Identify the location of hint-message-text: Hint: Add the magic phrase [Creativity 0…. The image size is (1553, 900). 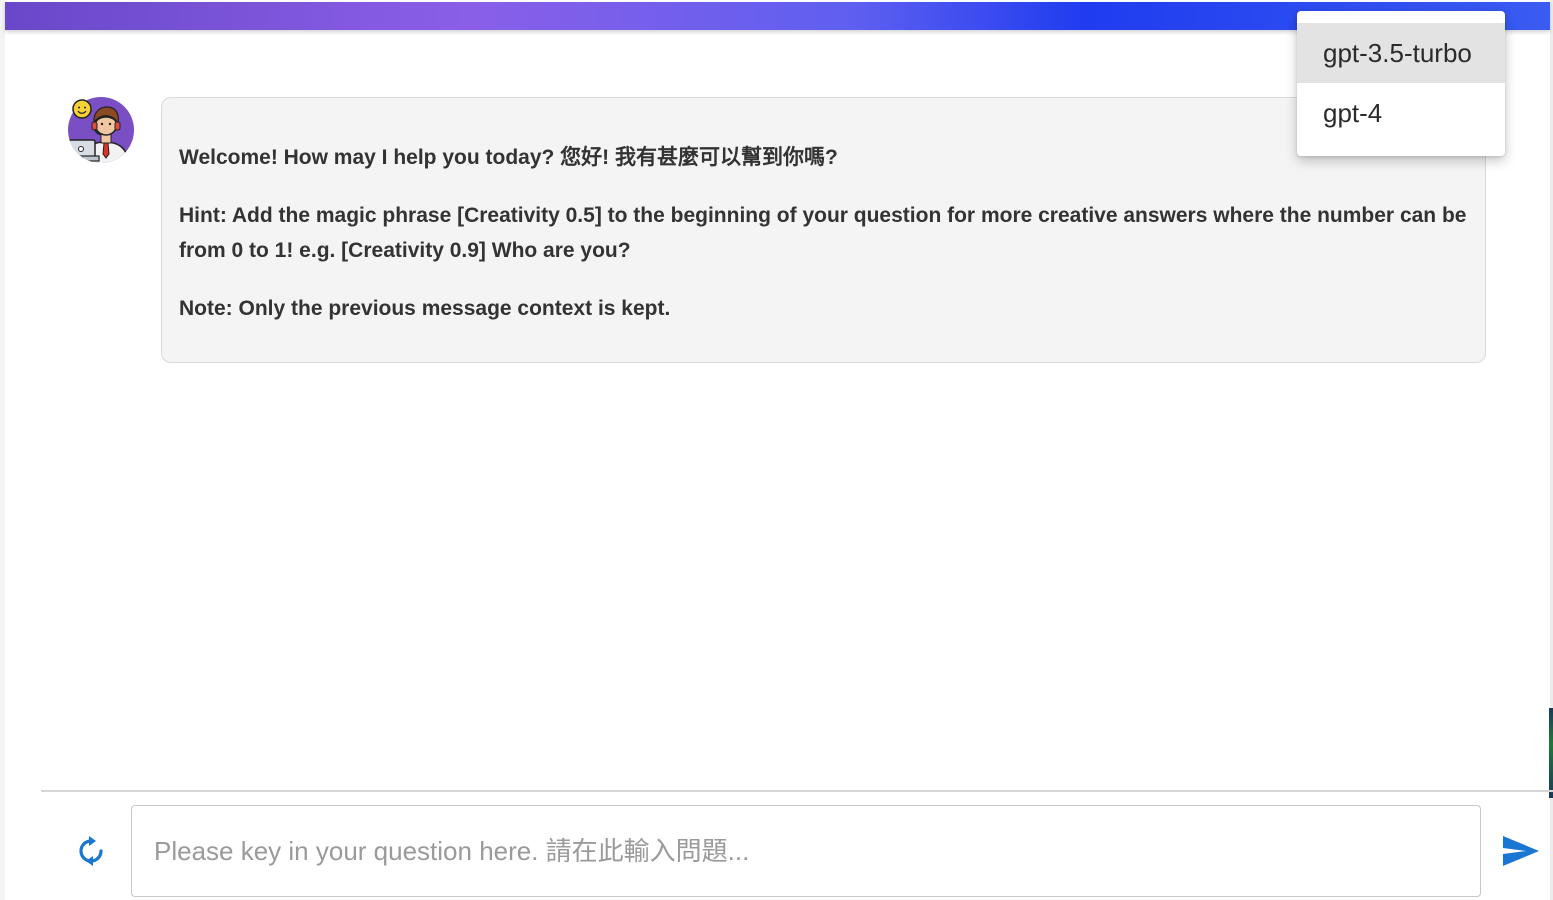
(823, 233).